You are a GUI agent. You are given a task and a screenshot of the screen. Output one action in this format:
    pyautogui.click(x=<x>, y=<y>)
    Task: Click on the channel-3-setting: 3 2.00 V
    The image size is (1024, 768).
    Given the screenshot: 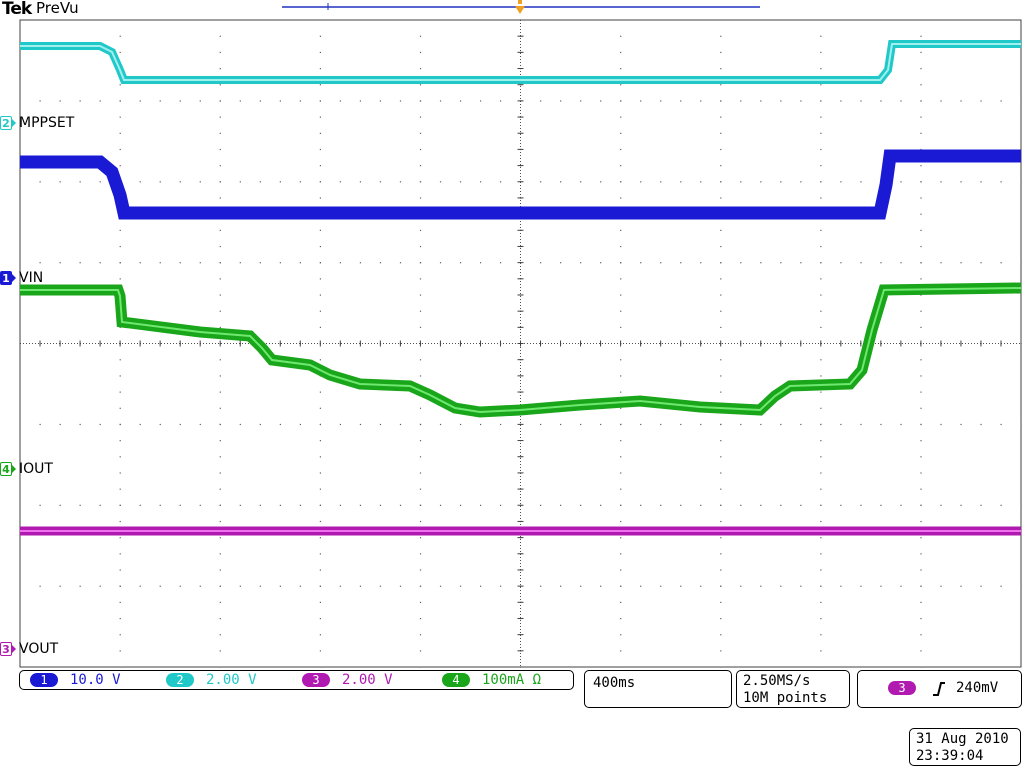 What is the action you would take?
    pyautogui.click(x=347, y=680)
    